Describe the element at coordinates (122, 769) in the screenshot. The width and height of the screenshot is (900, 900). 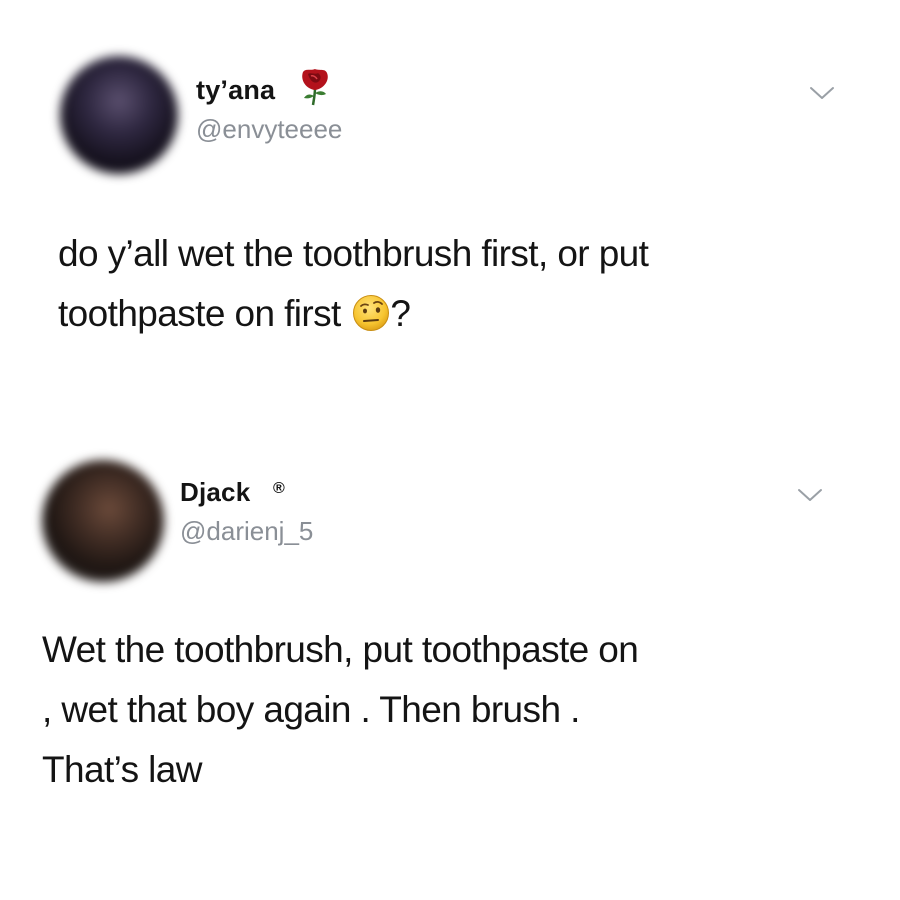
I see `tweet-text-line: That’s law` at that location.